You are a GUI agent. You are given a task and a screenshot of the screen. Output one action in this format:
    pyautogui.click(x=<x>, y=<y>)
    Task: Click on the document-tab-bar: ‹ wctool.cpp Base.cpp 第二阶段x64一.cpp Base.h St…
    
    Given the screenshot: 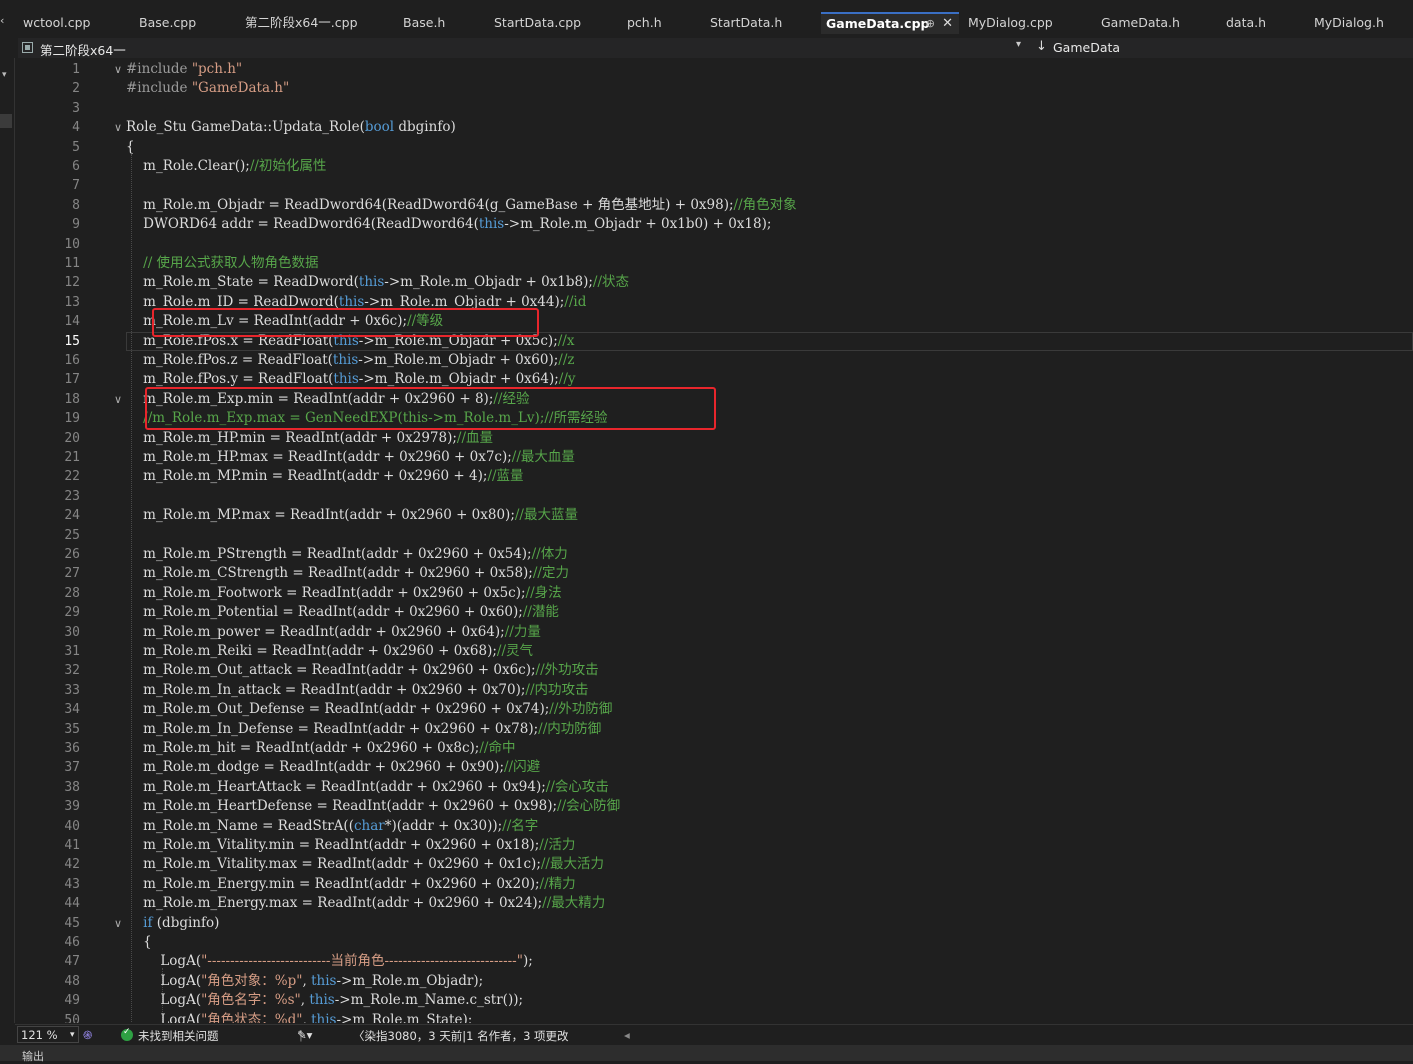 What is the action you would take?
    pyautogui.click(x=706, y=18)
    